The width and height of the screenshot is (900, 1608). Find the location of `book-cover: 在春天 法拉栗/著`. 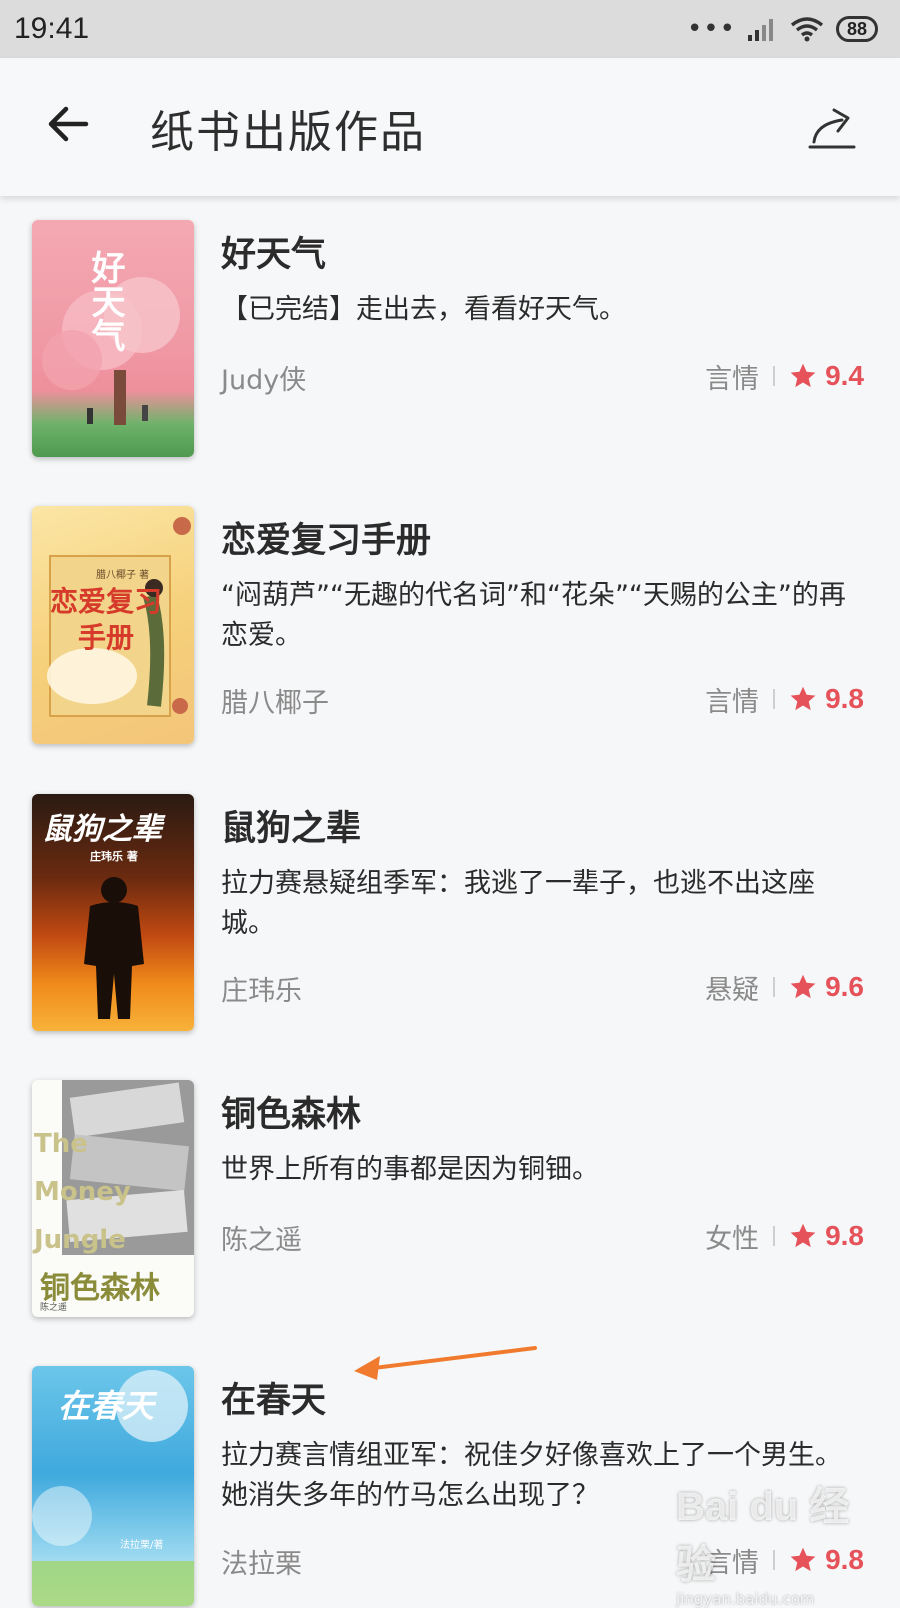

book-cover: 在春天 法拉栗/著 is located at coordinates (113, 1486).